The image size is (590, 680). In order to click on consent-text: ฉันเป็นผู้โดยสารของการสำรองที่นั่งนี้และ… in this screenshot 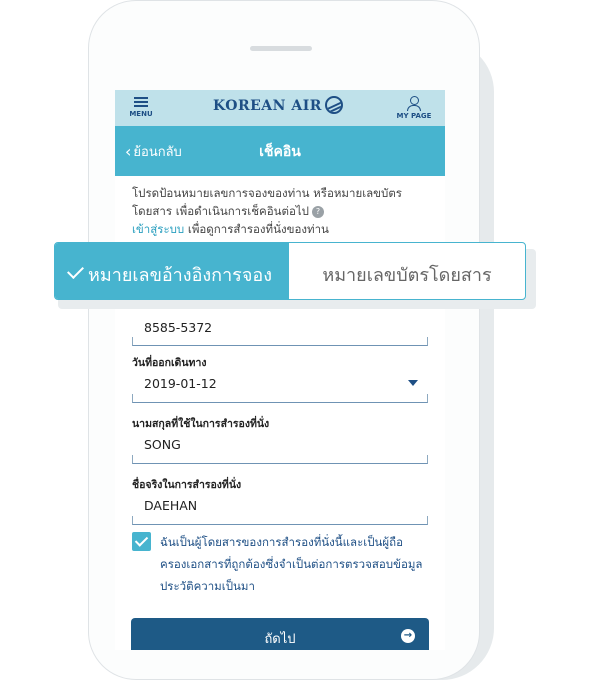, I will do `click(291, 564)`.